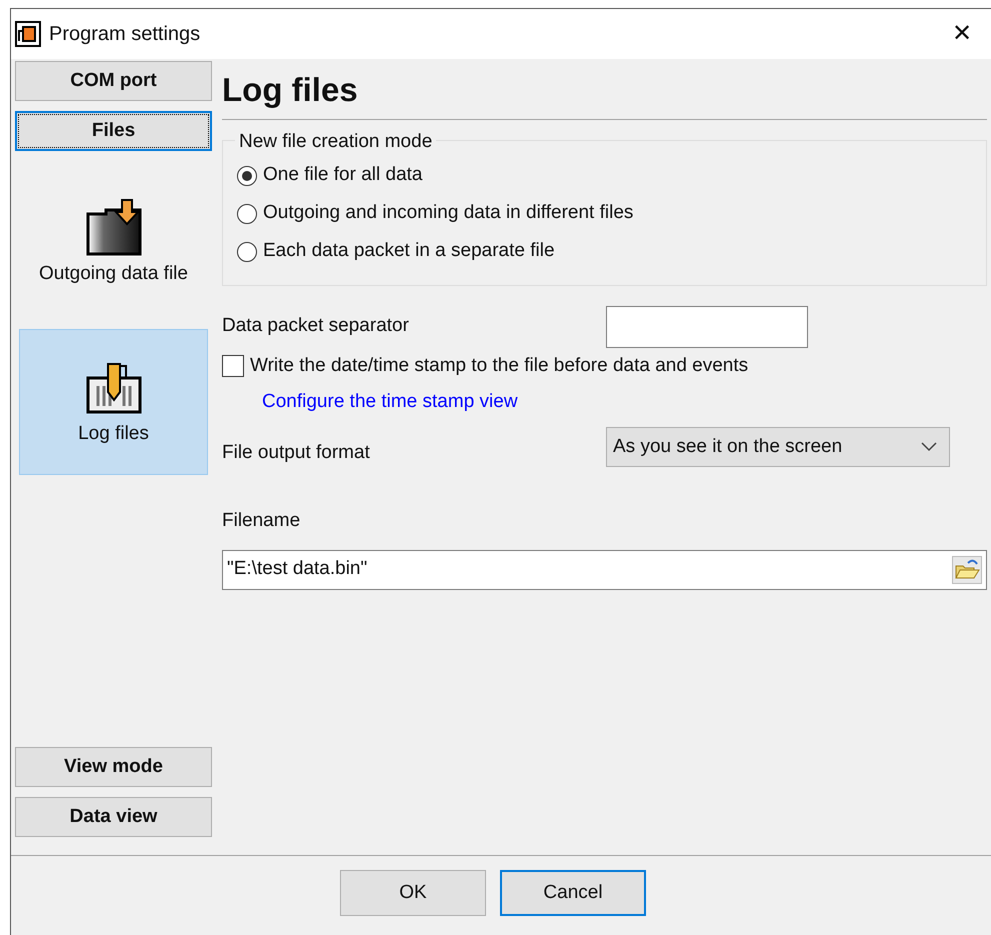 The height and width of the screenshot is (935, 991). Describe the element at coordinates (261, 521) in the screenshot. I see `field-label: Filename` at that location.